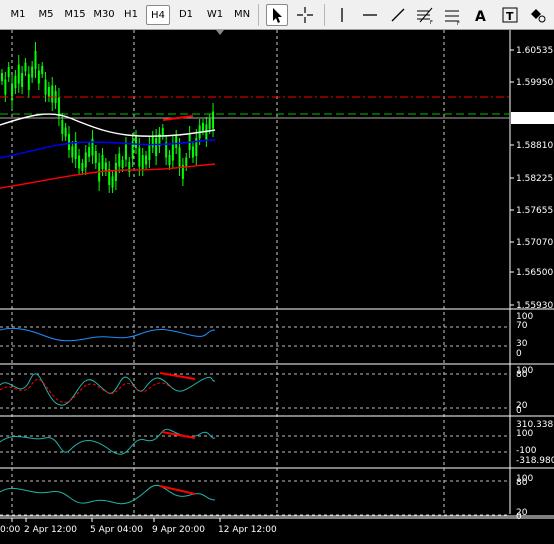 The width and height of the screenshot is (554, 544). Describe the element at coordinates (86, 390) in the screenshot. I see `stochastic-signal-line` at that location.